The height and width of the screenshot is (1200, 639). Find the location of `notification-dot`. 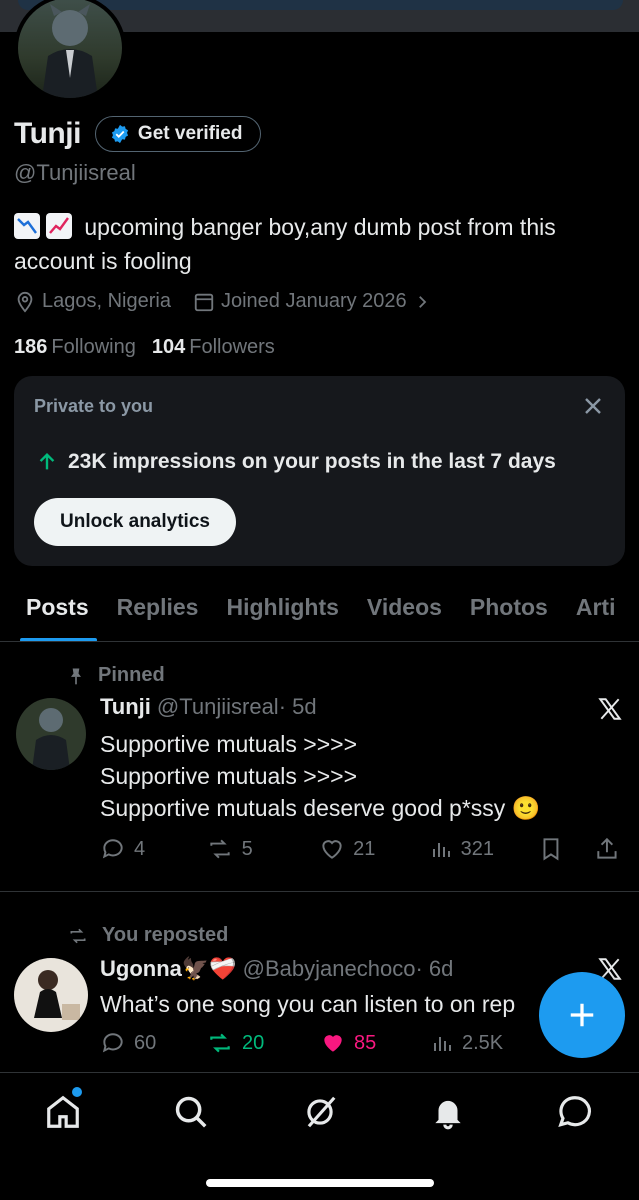

notification-dot is located at coordinates (77, 1092).